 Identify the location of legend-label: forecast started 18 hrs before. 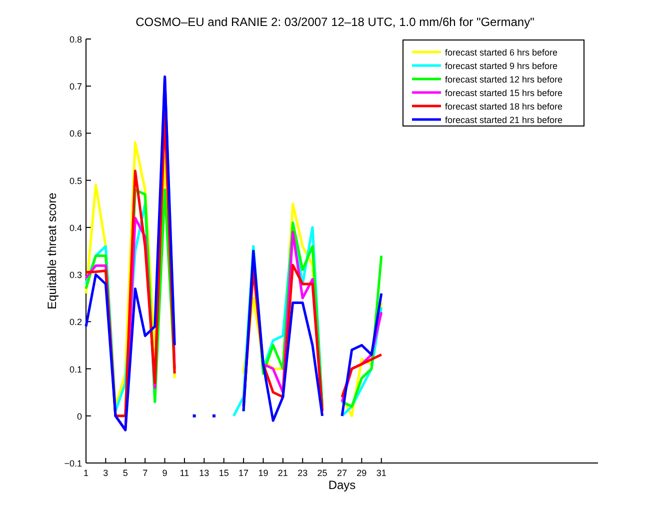
(504, 107).